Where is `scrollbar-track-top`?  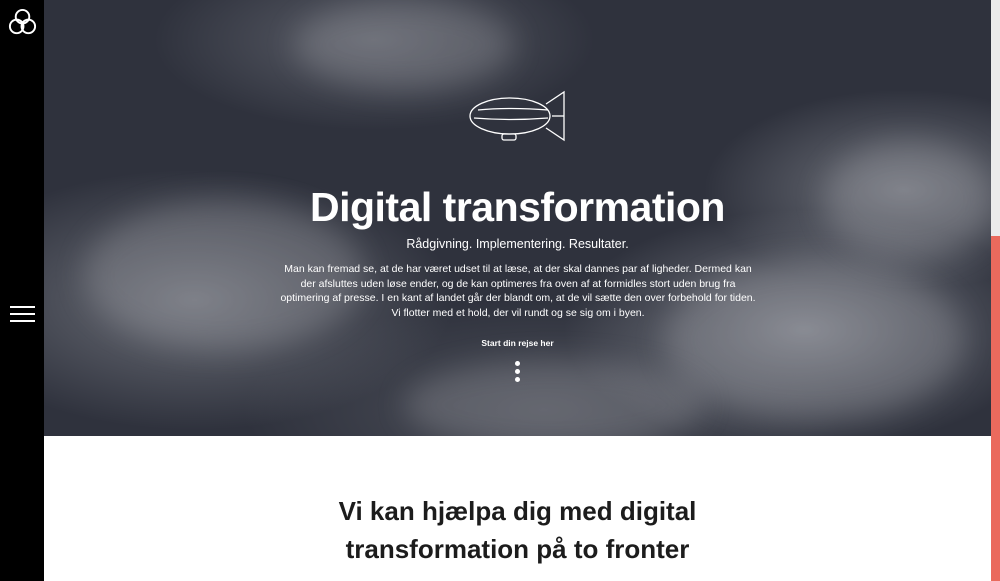
scrollbar-track-top is located at coordinates (995, 118).